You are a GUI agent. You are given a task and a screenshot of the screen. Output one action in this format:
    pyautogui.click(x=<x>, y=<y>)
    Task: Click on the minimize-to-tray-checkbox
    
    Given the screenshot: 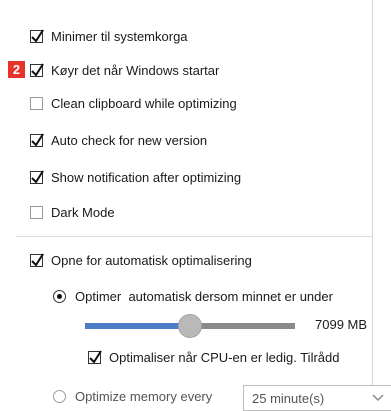 What is the action you would take?
    pyautogui.click(x=37, y=36)
    